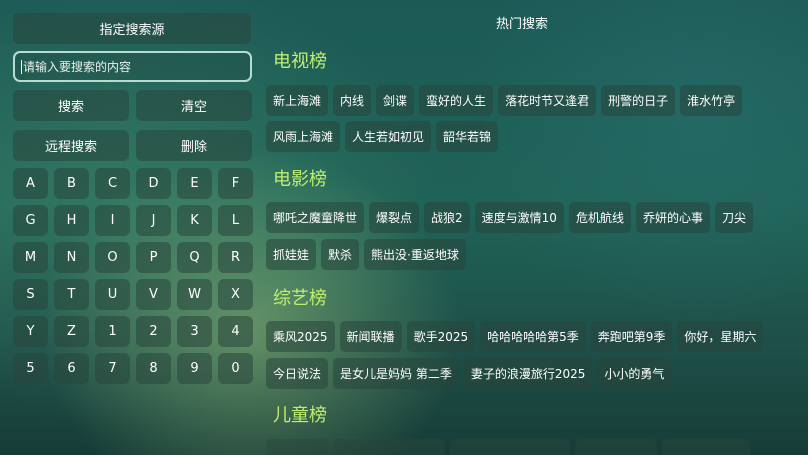  What do you see at coordinates (21, 66) in the screenshot?
I see `text-cursor` at bounding box center [21, 66].